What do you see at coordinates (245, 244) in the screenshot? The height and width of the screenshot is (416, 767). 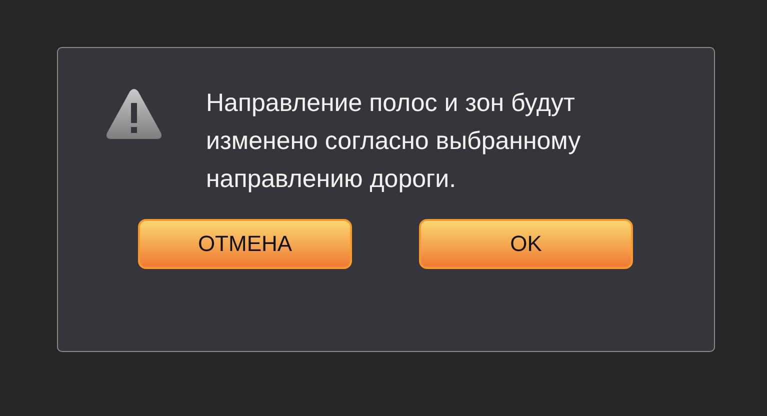 I see `dialog-button: ОТМЕНА` at bounding box center [245, 244].